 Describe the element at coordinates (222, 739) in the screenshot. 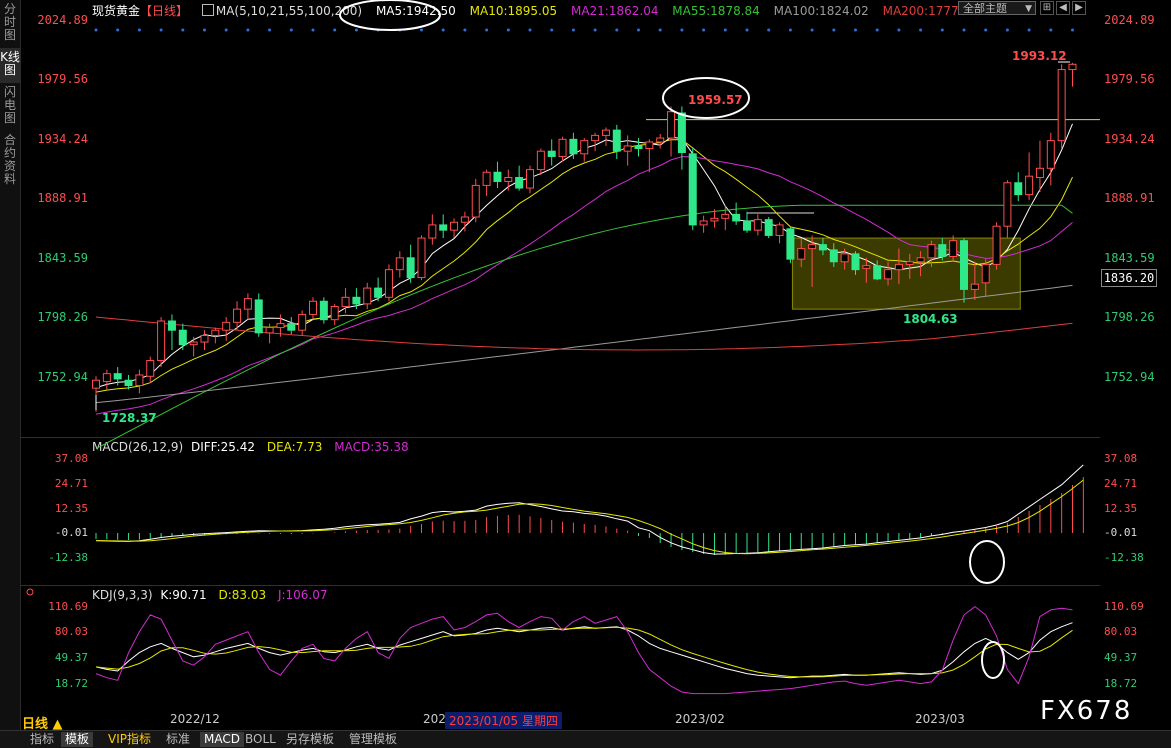

I see `tab-macd: MACD` at that location.